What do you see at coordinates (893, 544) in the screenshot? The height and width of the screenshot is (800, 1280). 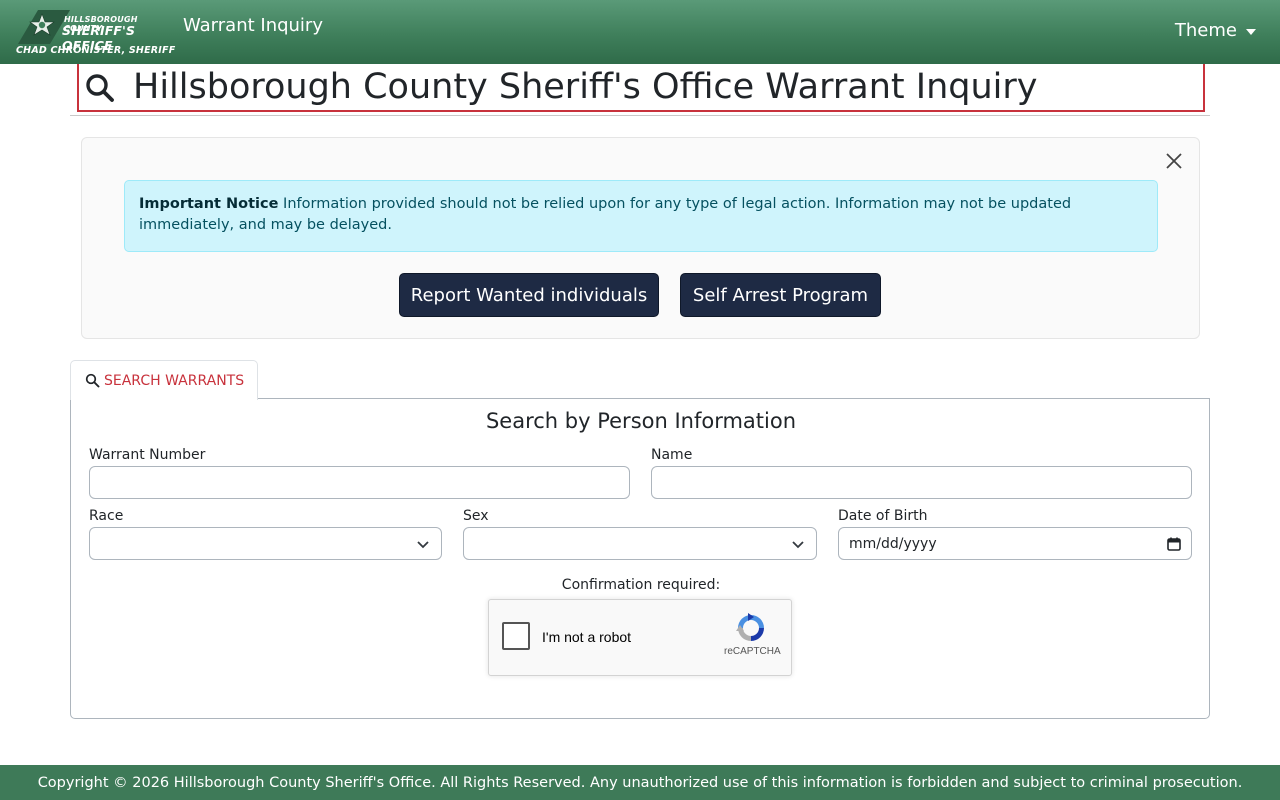 I see `dob-placeholder: mm/dd/yyyy` at bounding box center [893, 544].